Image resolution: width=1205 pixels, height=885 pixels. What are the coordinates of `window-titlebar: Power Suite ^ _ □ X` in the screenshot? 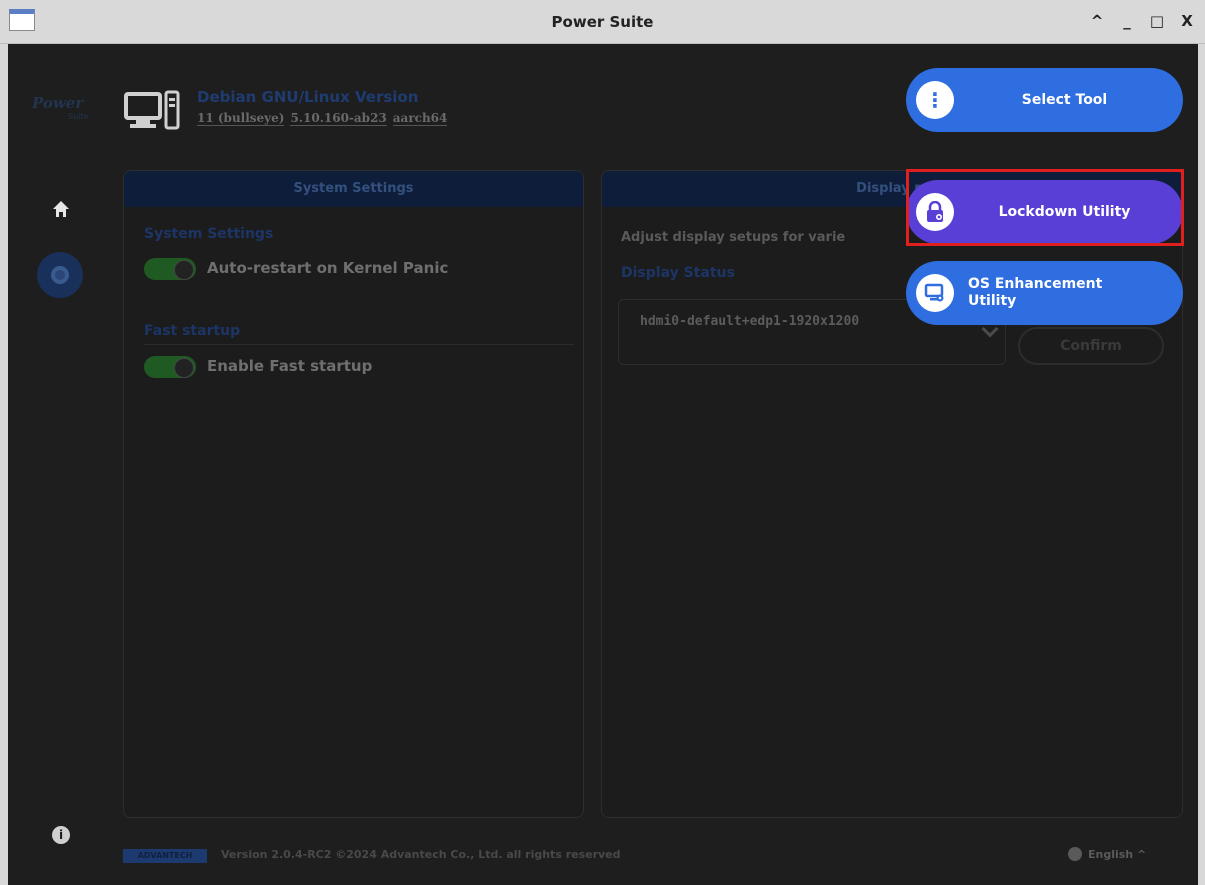 It's located at (602, 22).